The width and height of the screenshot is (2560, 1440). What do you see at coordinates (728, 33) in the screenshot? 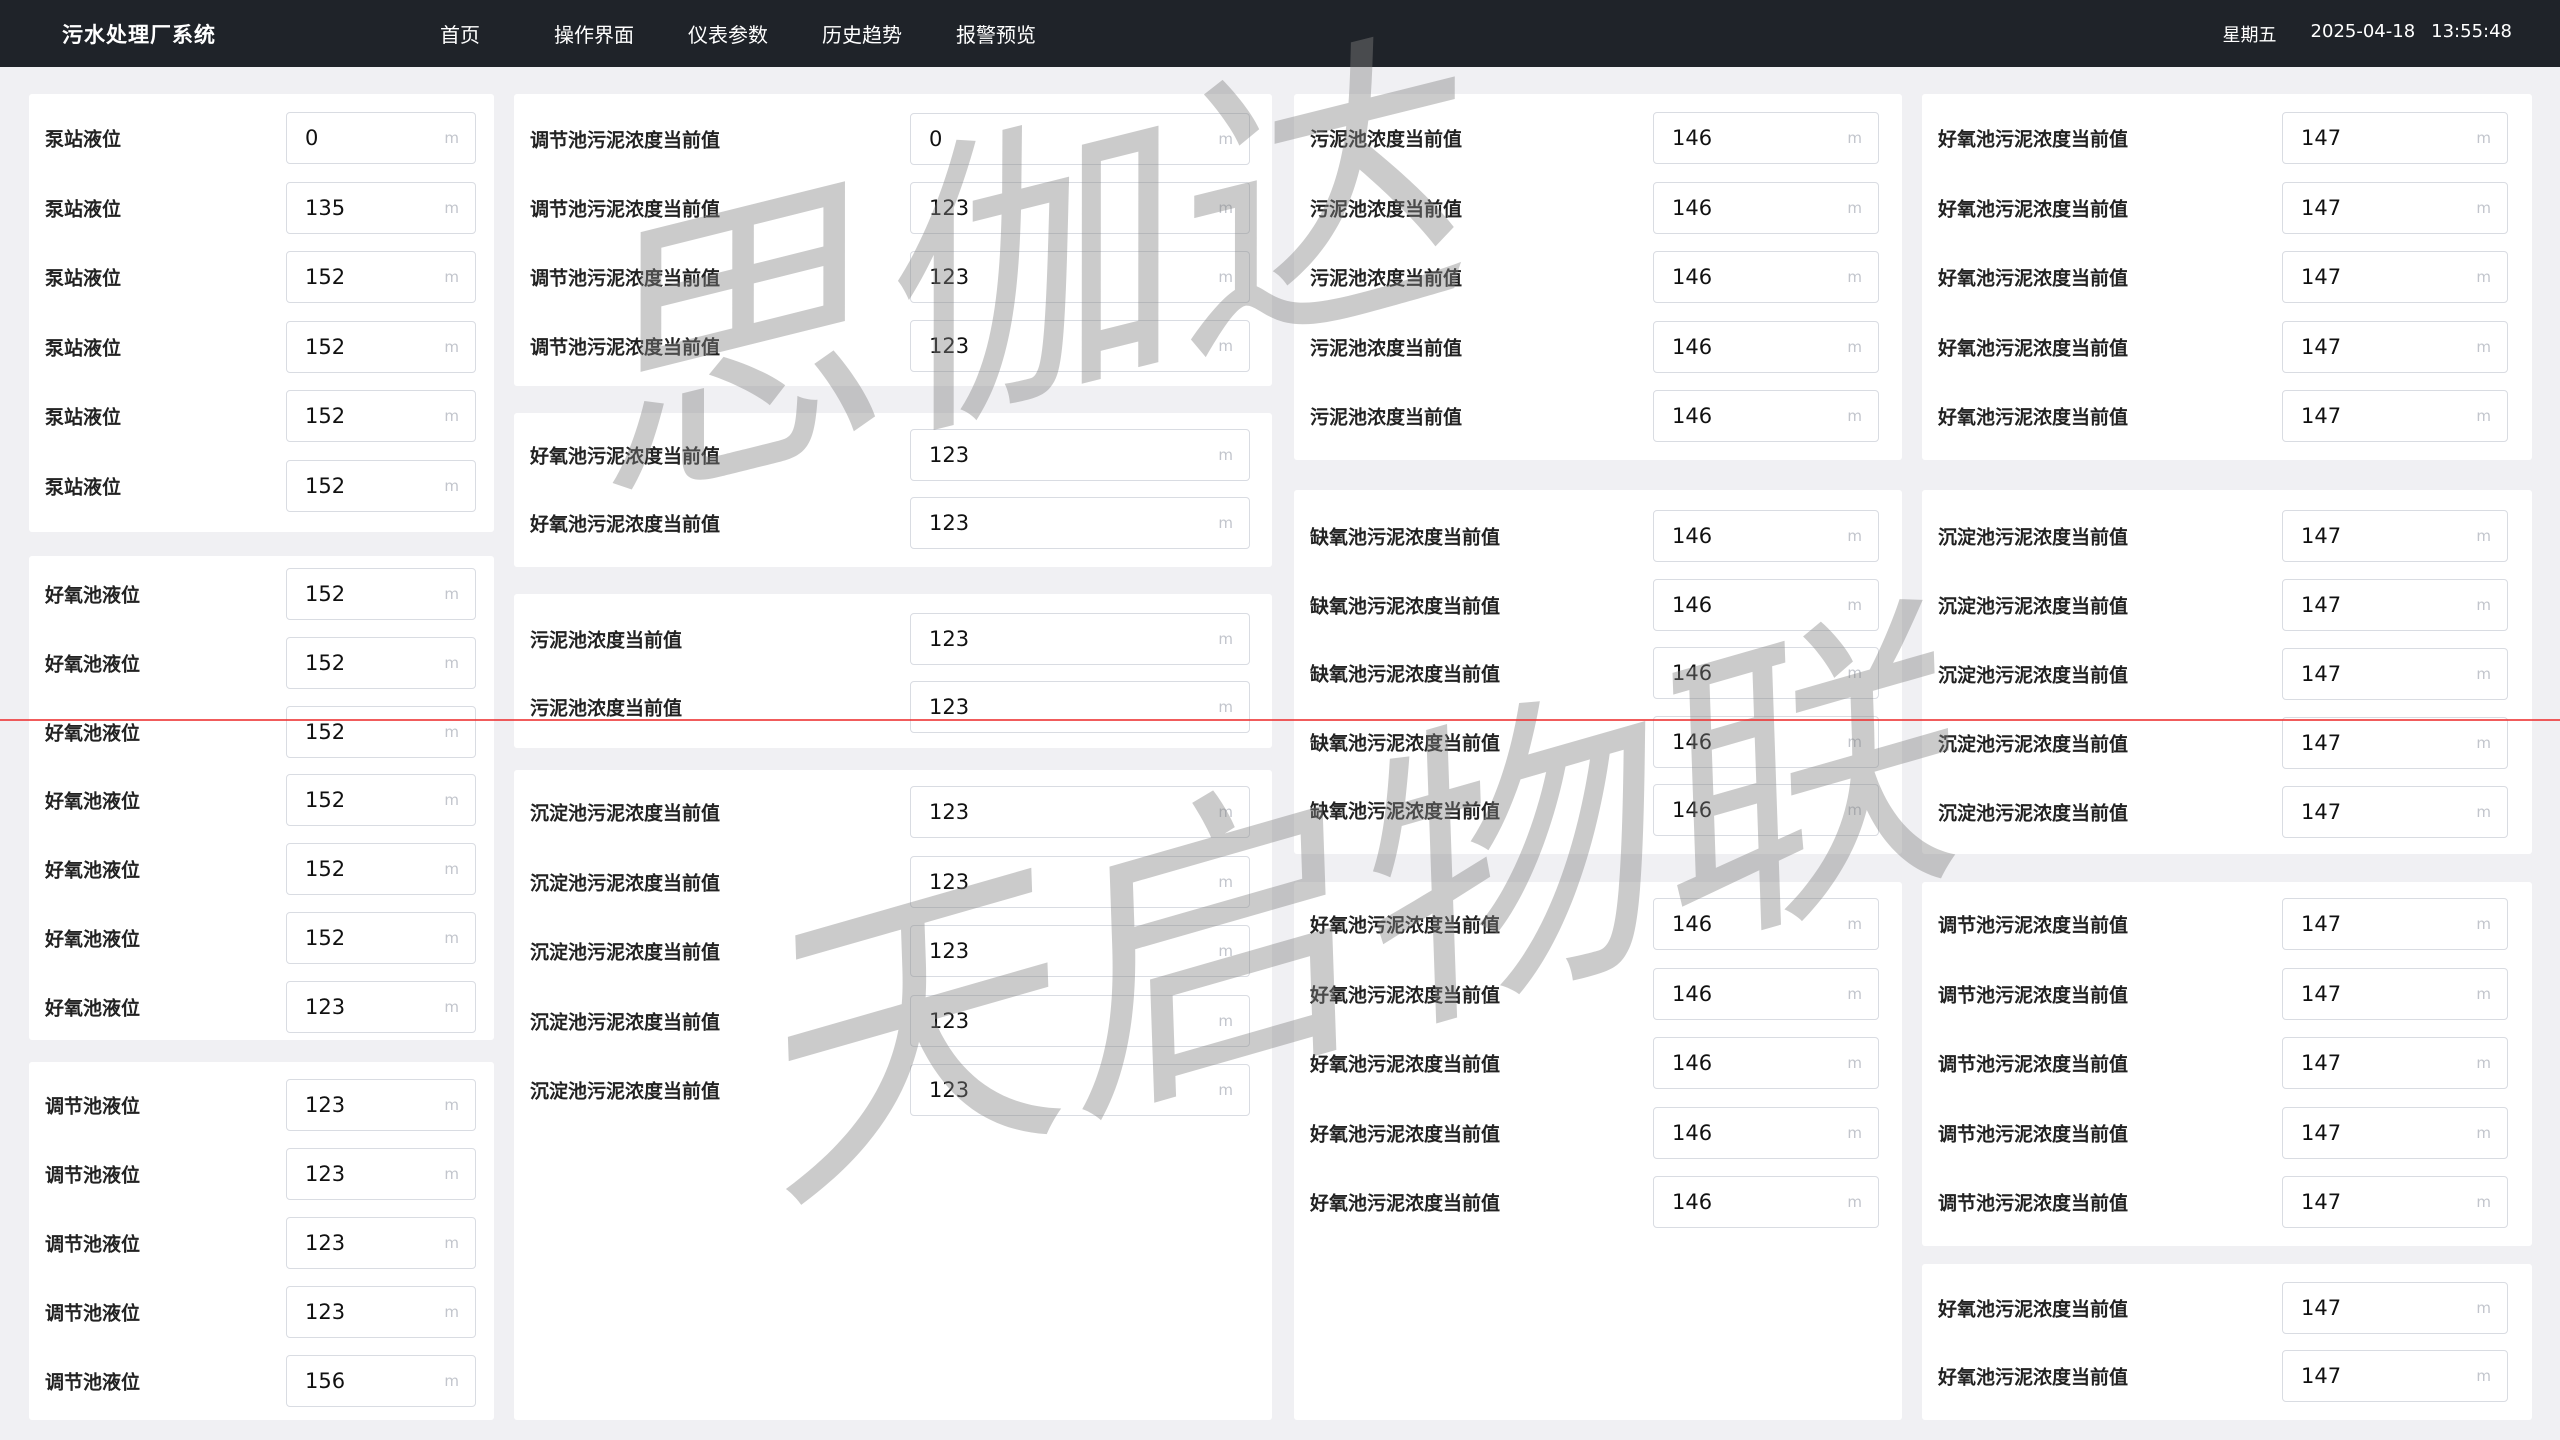
I see `nav-instrument-params: 仪表参数` at bounding box center [728, 33].